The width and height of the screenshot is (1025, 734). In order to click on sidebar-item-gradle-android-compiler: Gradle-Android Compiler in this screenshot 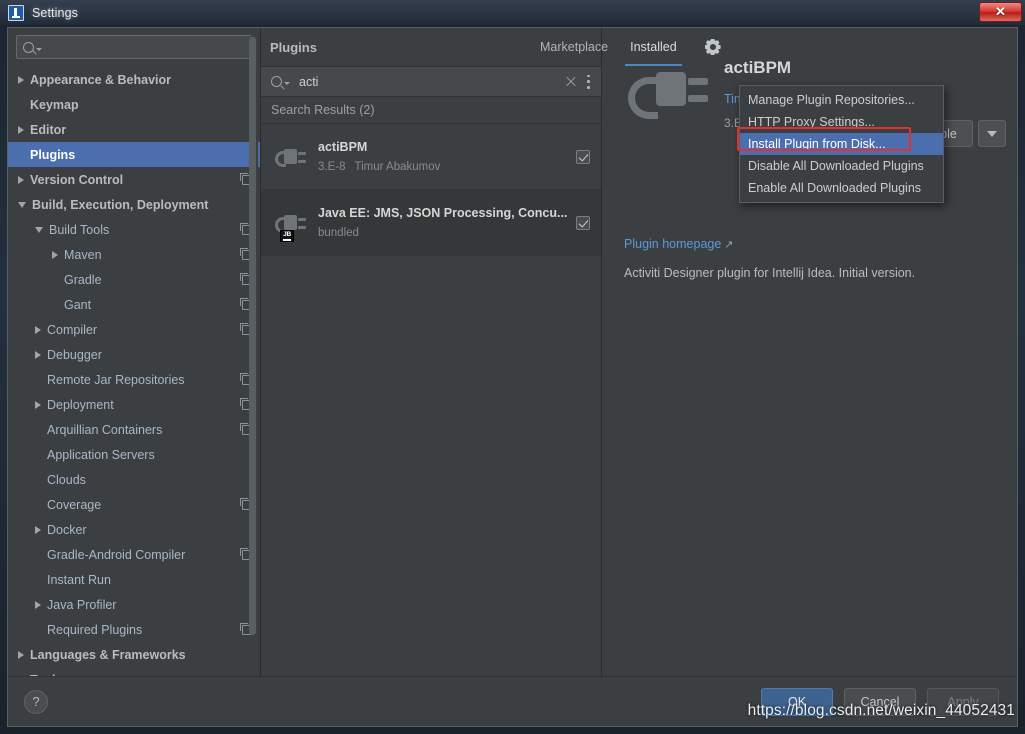, I will do `click(134, 554)`.